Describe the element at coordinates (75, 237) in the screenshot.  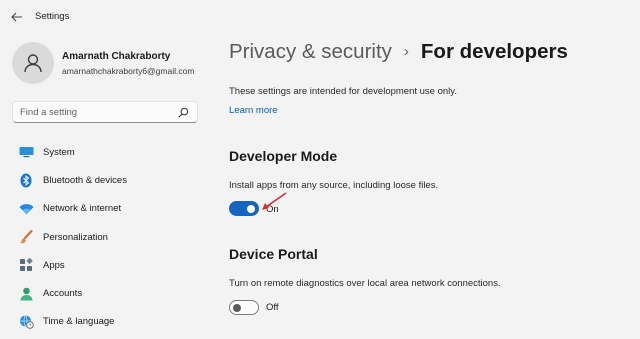
I see `sidebar-item-label: Personalization` at that location.